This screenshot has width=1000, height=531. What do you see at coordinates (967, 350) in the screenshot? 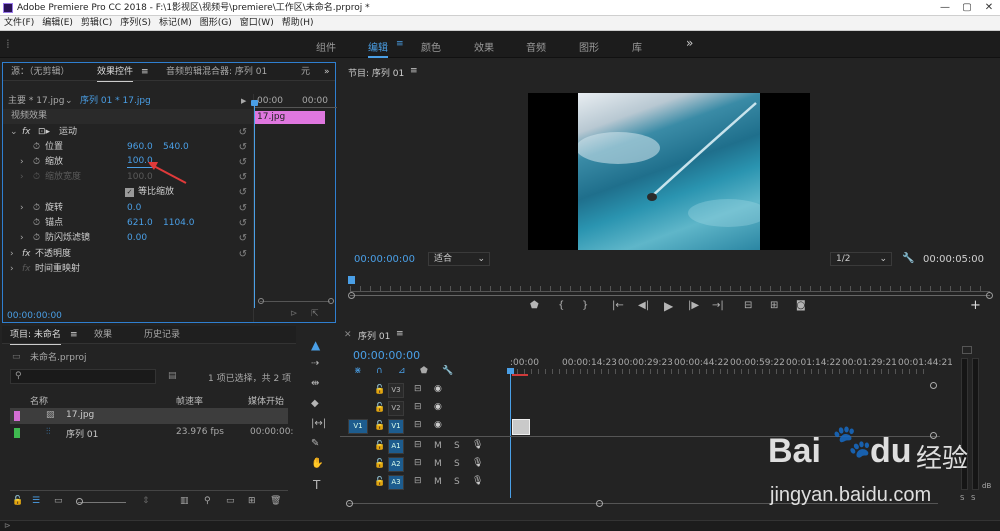
I see `meter-menu-icon` at bounding box center [967, 350].